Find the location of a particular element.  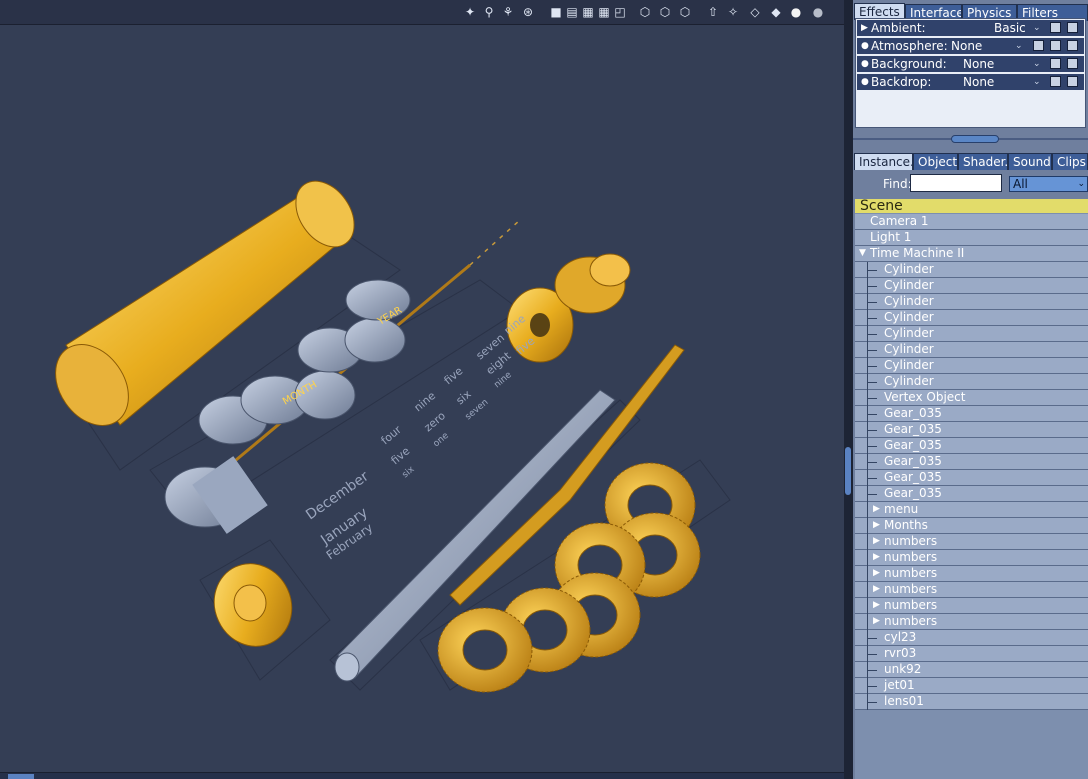

tree-row: jet01 is located at coordinates (971, 686).